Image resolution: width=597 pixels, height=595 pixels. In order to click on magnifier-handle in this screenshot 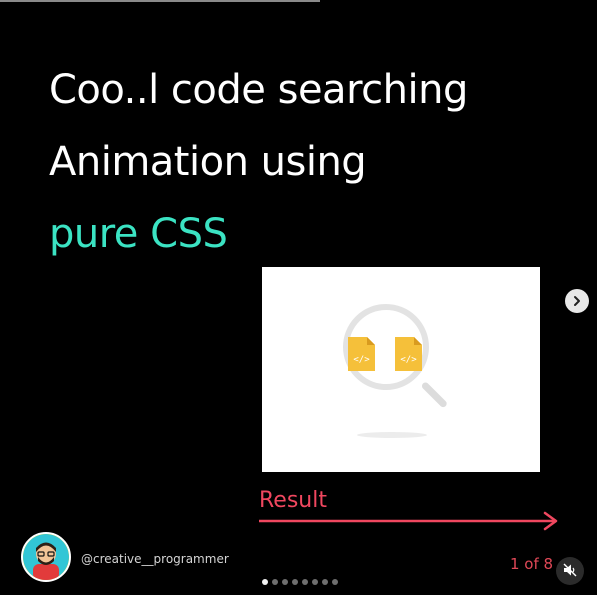, I will do `click(434, 395)`.